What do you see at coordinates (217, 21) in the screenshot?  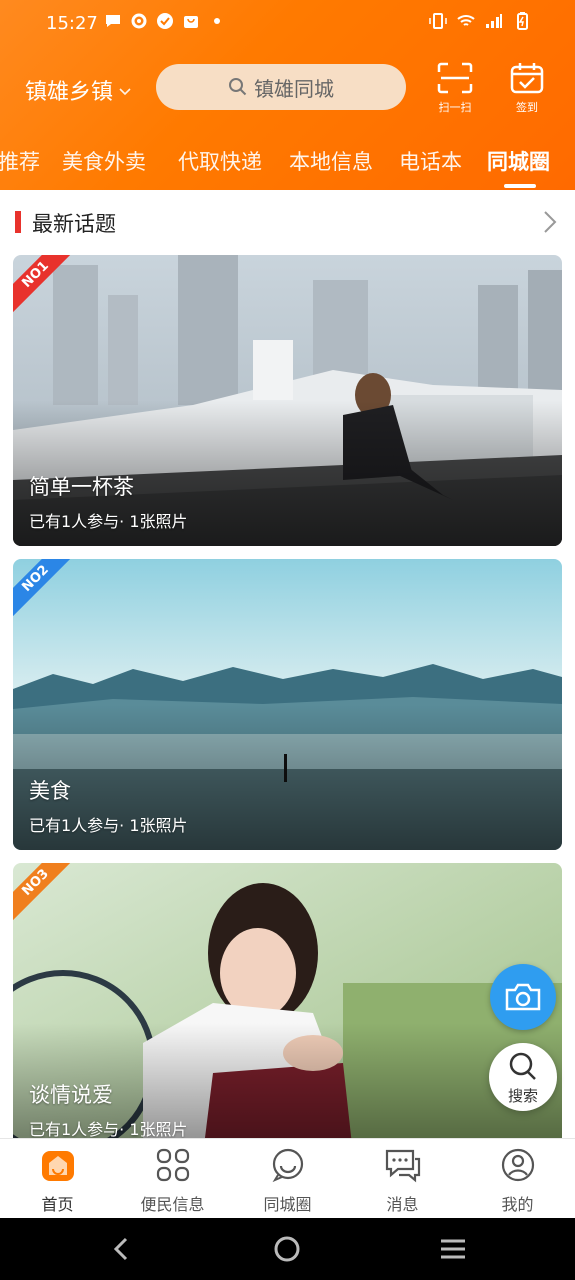 I see `dot-icon` at bounding box center [217, 21].